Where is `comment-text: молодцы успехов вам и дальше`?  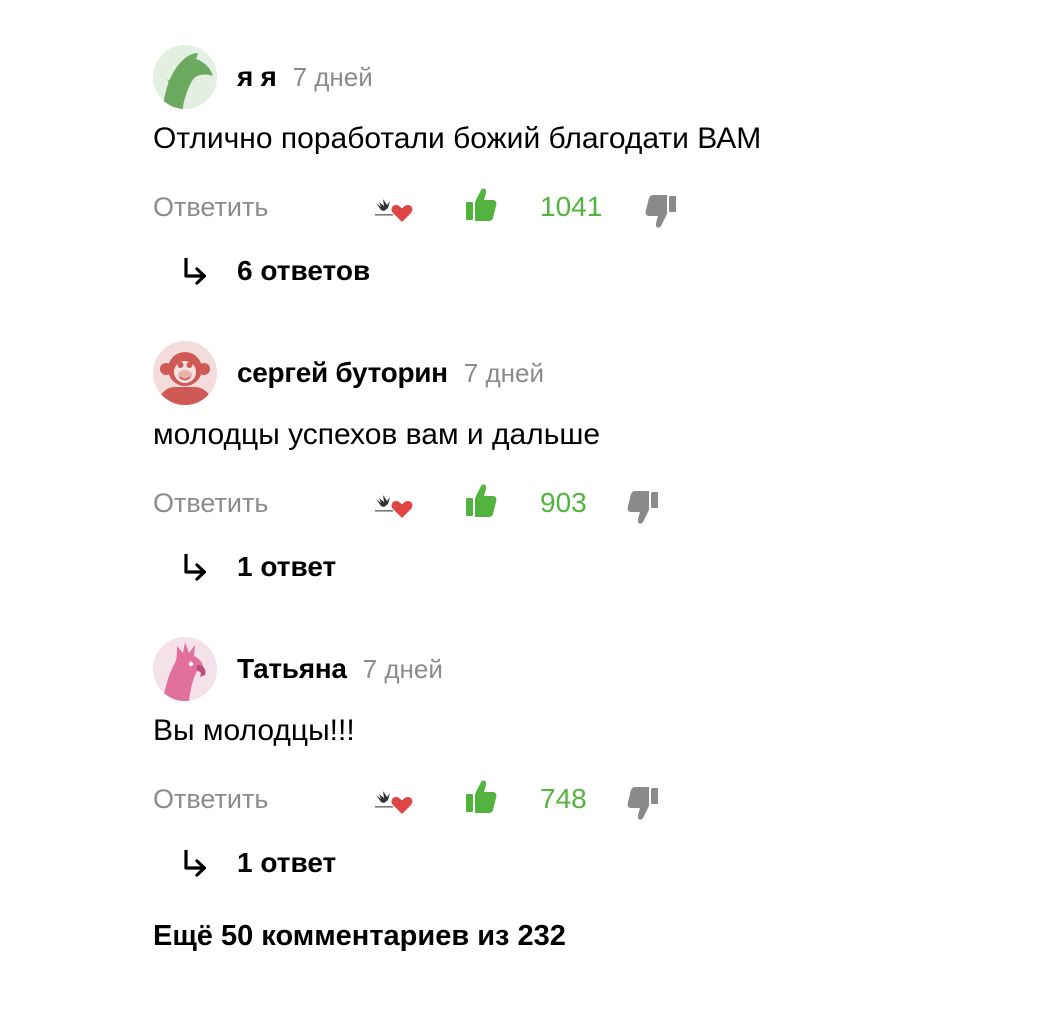 comment-text: молодцы успехов вам и дальше is located at coordinates (377, 434).